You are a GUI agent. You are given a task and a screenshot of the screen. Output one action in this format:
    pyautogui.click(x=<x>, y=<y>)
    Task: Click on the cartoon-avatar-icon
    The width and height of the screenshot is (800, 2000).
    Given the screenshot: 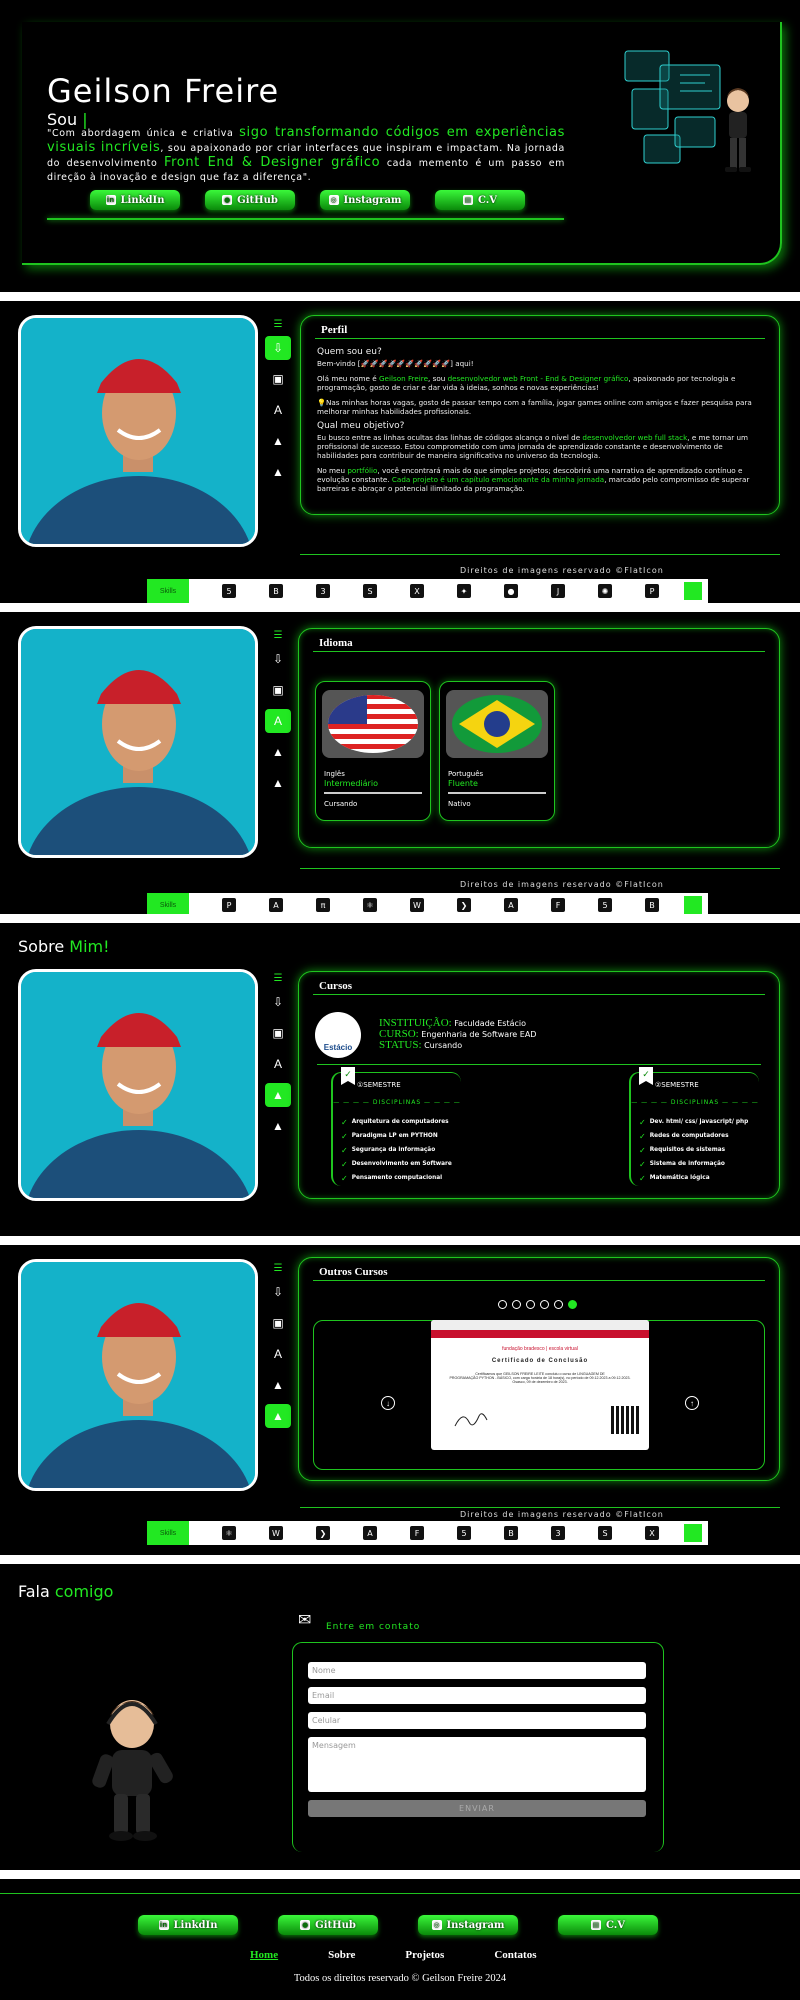 What is the action you would take?
    pyautogui.click(x=738, y=130)
    